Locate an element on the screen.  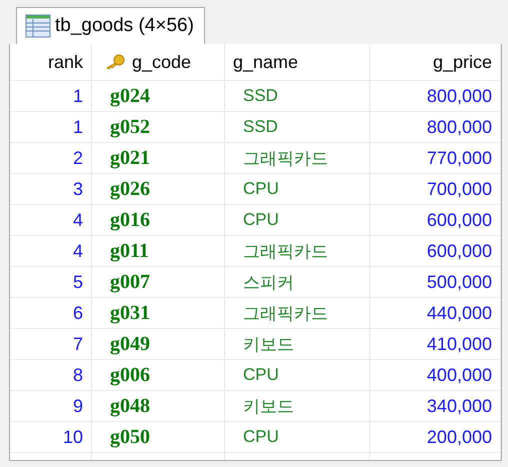
table-cell: g052 is located at coordinates (158, 127).